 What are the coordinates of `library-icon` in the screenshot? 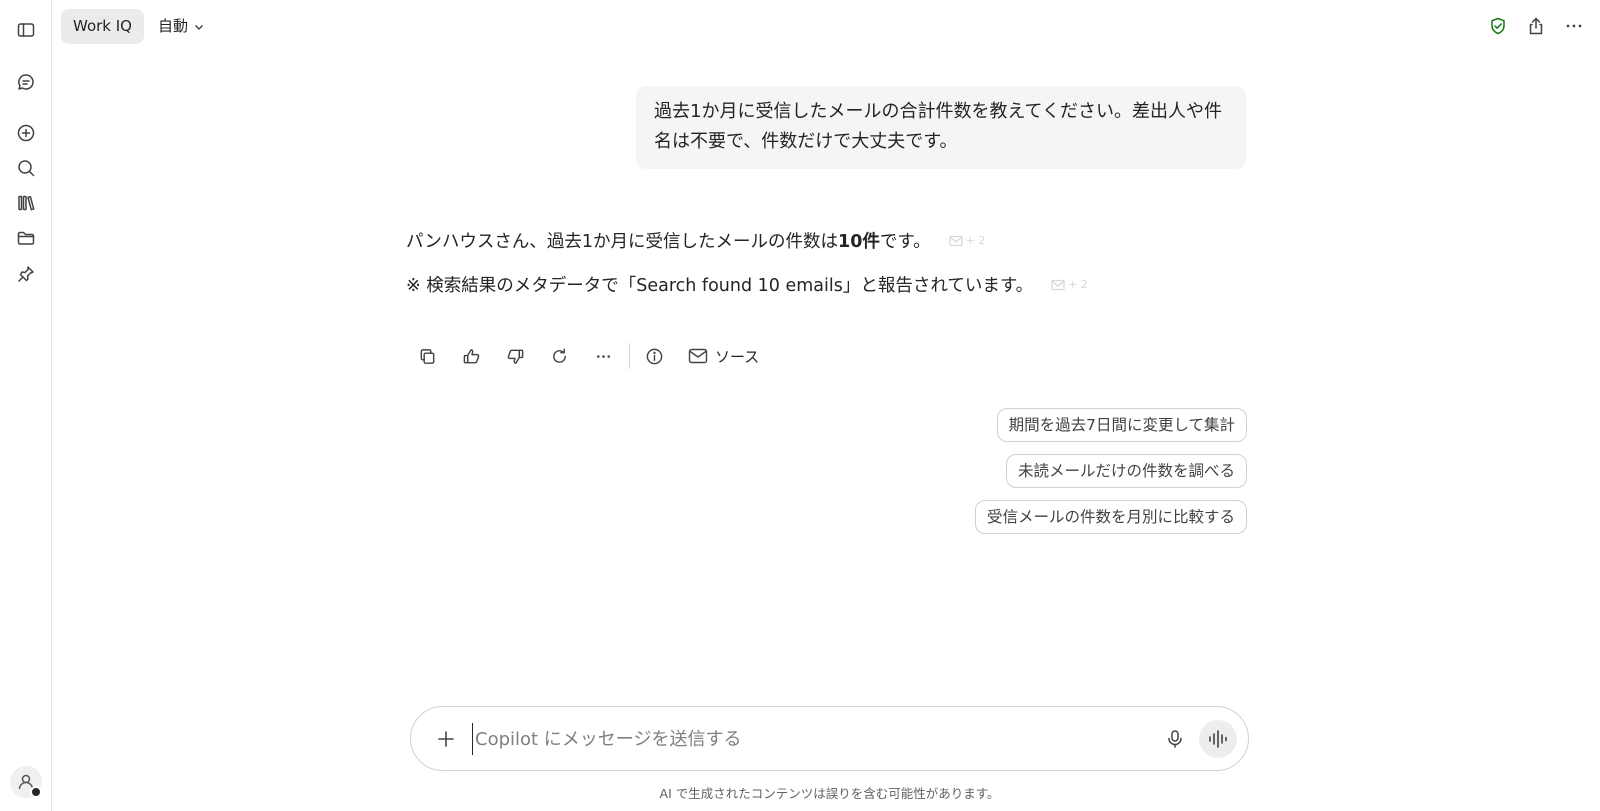 It's located at (26, 203).